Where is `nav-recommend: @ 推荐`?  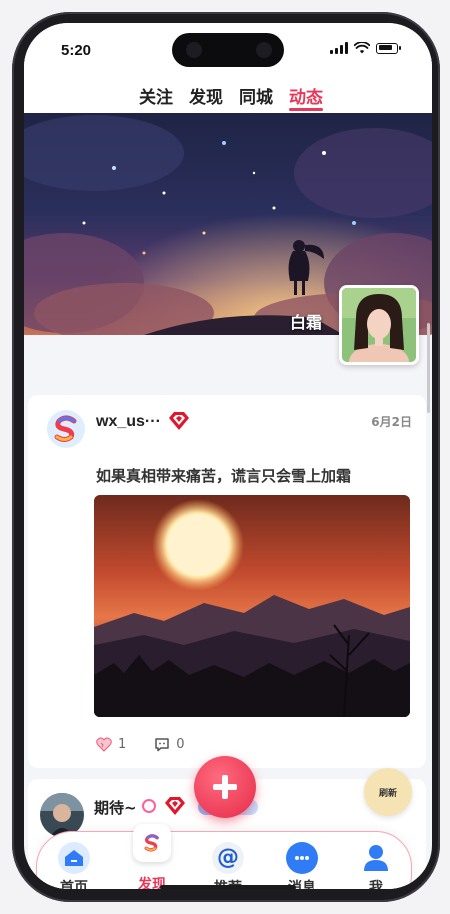
nav-recommend: @ 推荐 is located at coordinates (228, 865).